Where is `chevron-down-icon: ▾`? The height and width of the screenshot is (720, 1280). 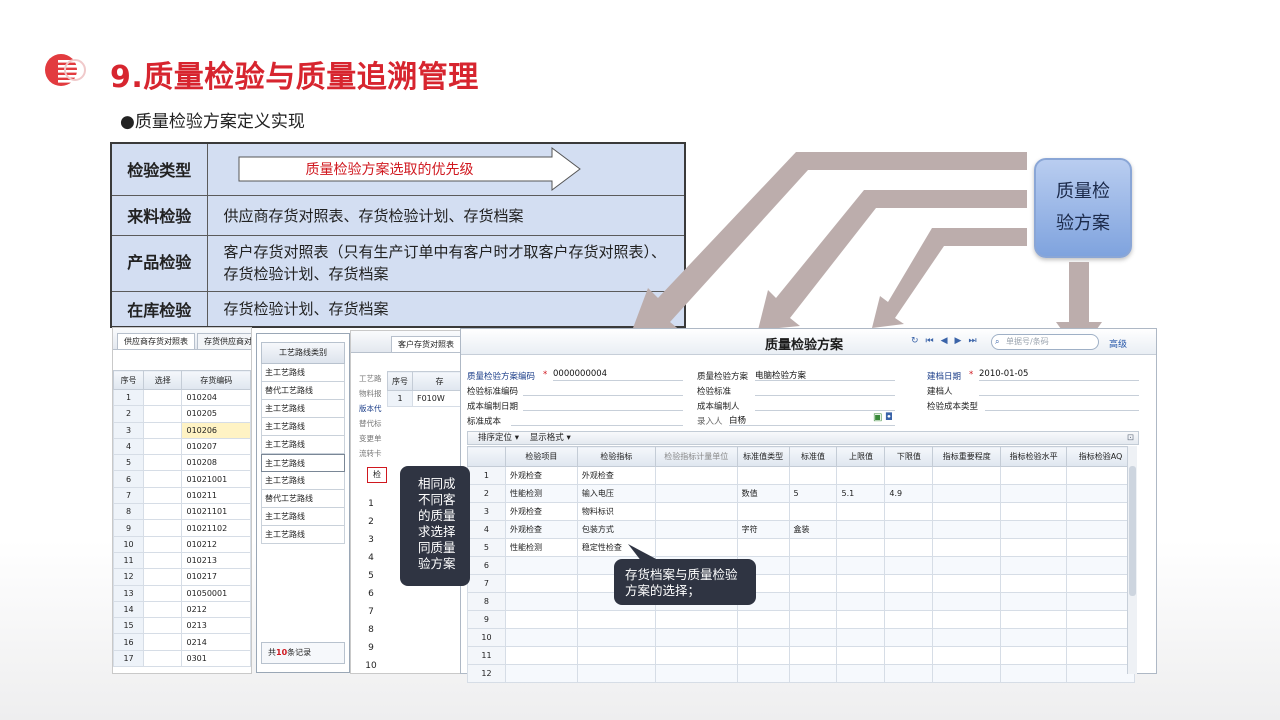
chevron-down-icon: ▾ is located at coordinates (569, 438).